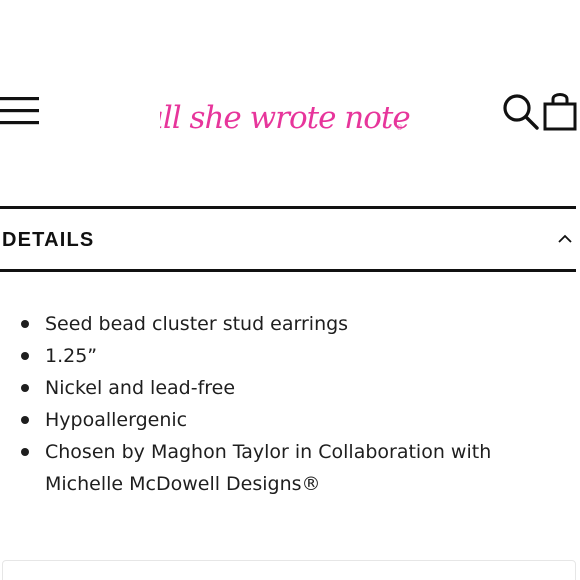 The height and width of the screenshot is (580, 580). Describe the element at coordinates (252, 388) in the screenshot. I see `list-item: Nickel and lead-free` at that location.